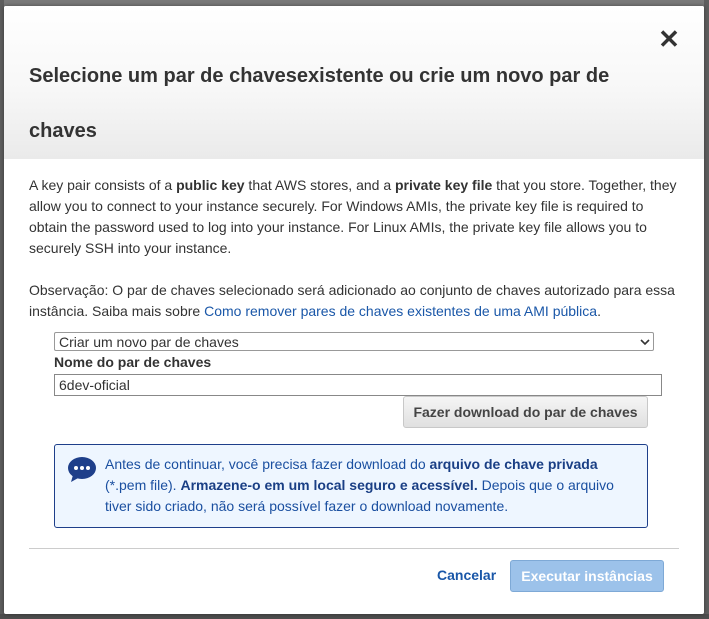 The width and height of the screenshot is (709, 619). What do you see at coordinates (103, 185) in the screenshot?
I see `description-text-1: A key pair consists of a` at bounding box center [103, 185].